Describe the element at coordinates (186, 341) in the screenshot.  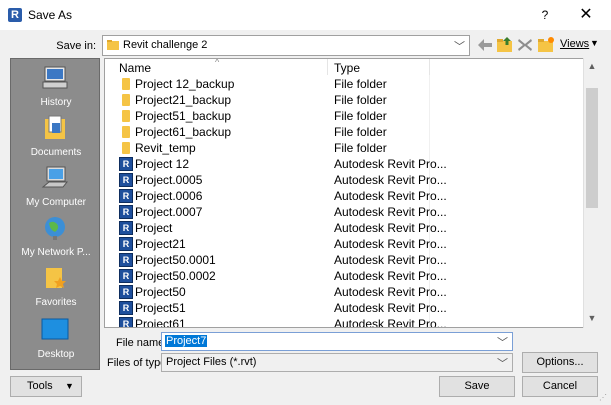
I see `file-name-value: Project7` at that location.